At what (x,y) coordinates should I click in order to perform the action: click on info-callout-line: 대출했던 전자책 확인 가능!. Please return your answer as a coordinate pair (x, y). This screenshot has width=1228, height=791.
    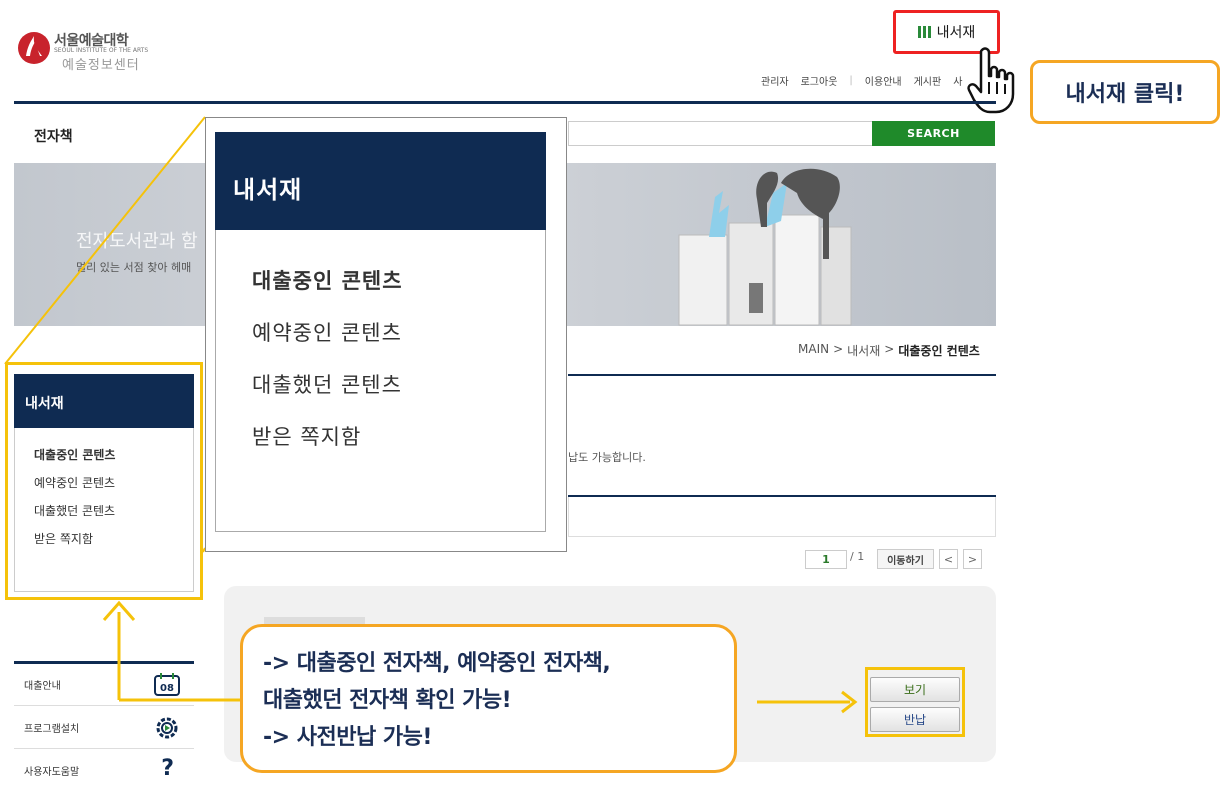
    Looking at the image, I should click on (387, 700).